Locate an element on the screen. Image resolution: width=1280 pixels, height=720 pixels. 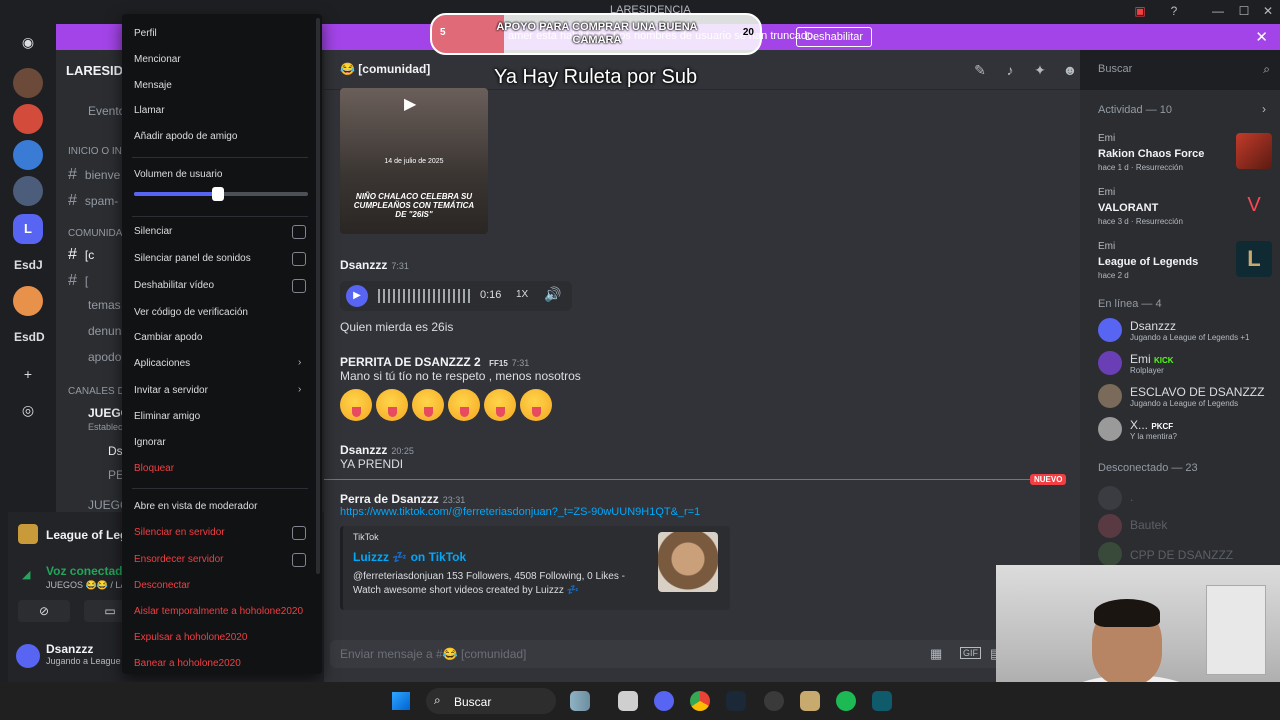
channel-item: # bienve is located at coordinates (94, 175).